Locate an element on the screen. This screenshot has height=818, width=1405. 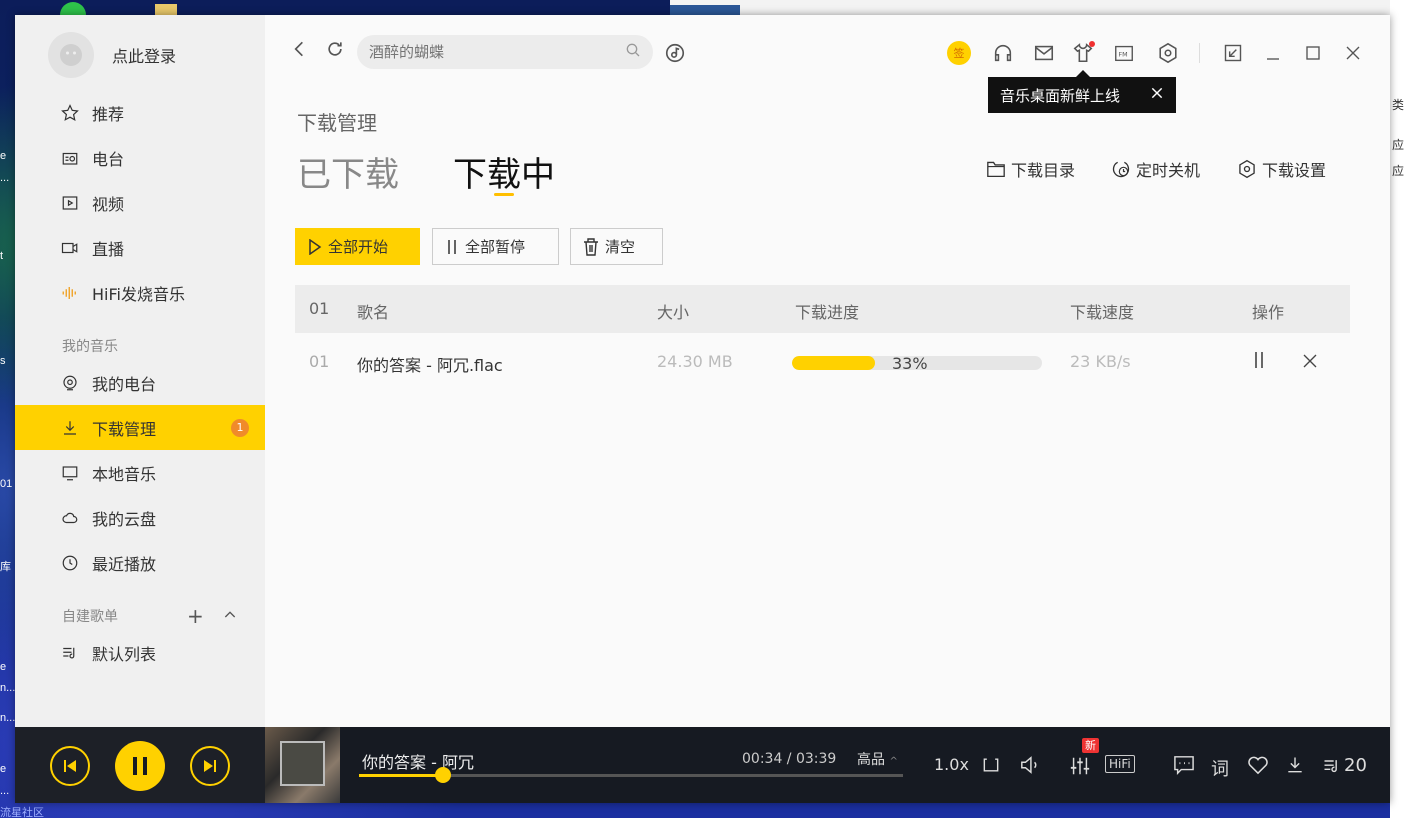
minimize-icon is located at coordinates (1273, 53).